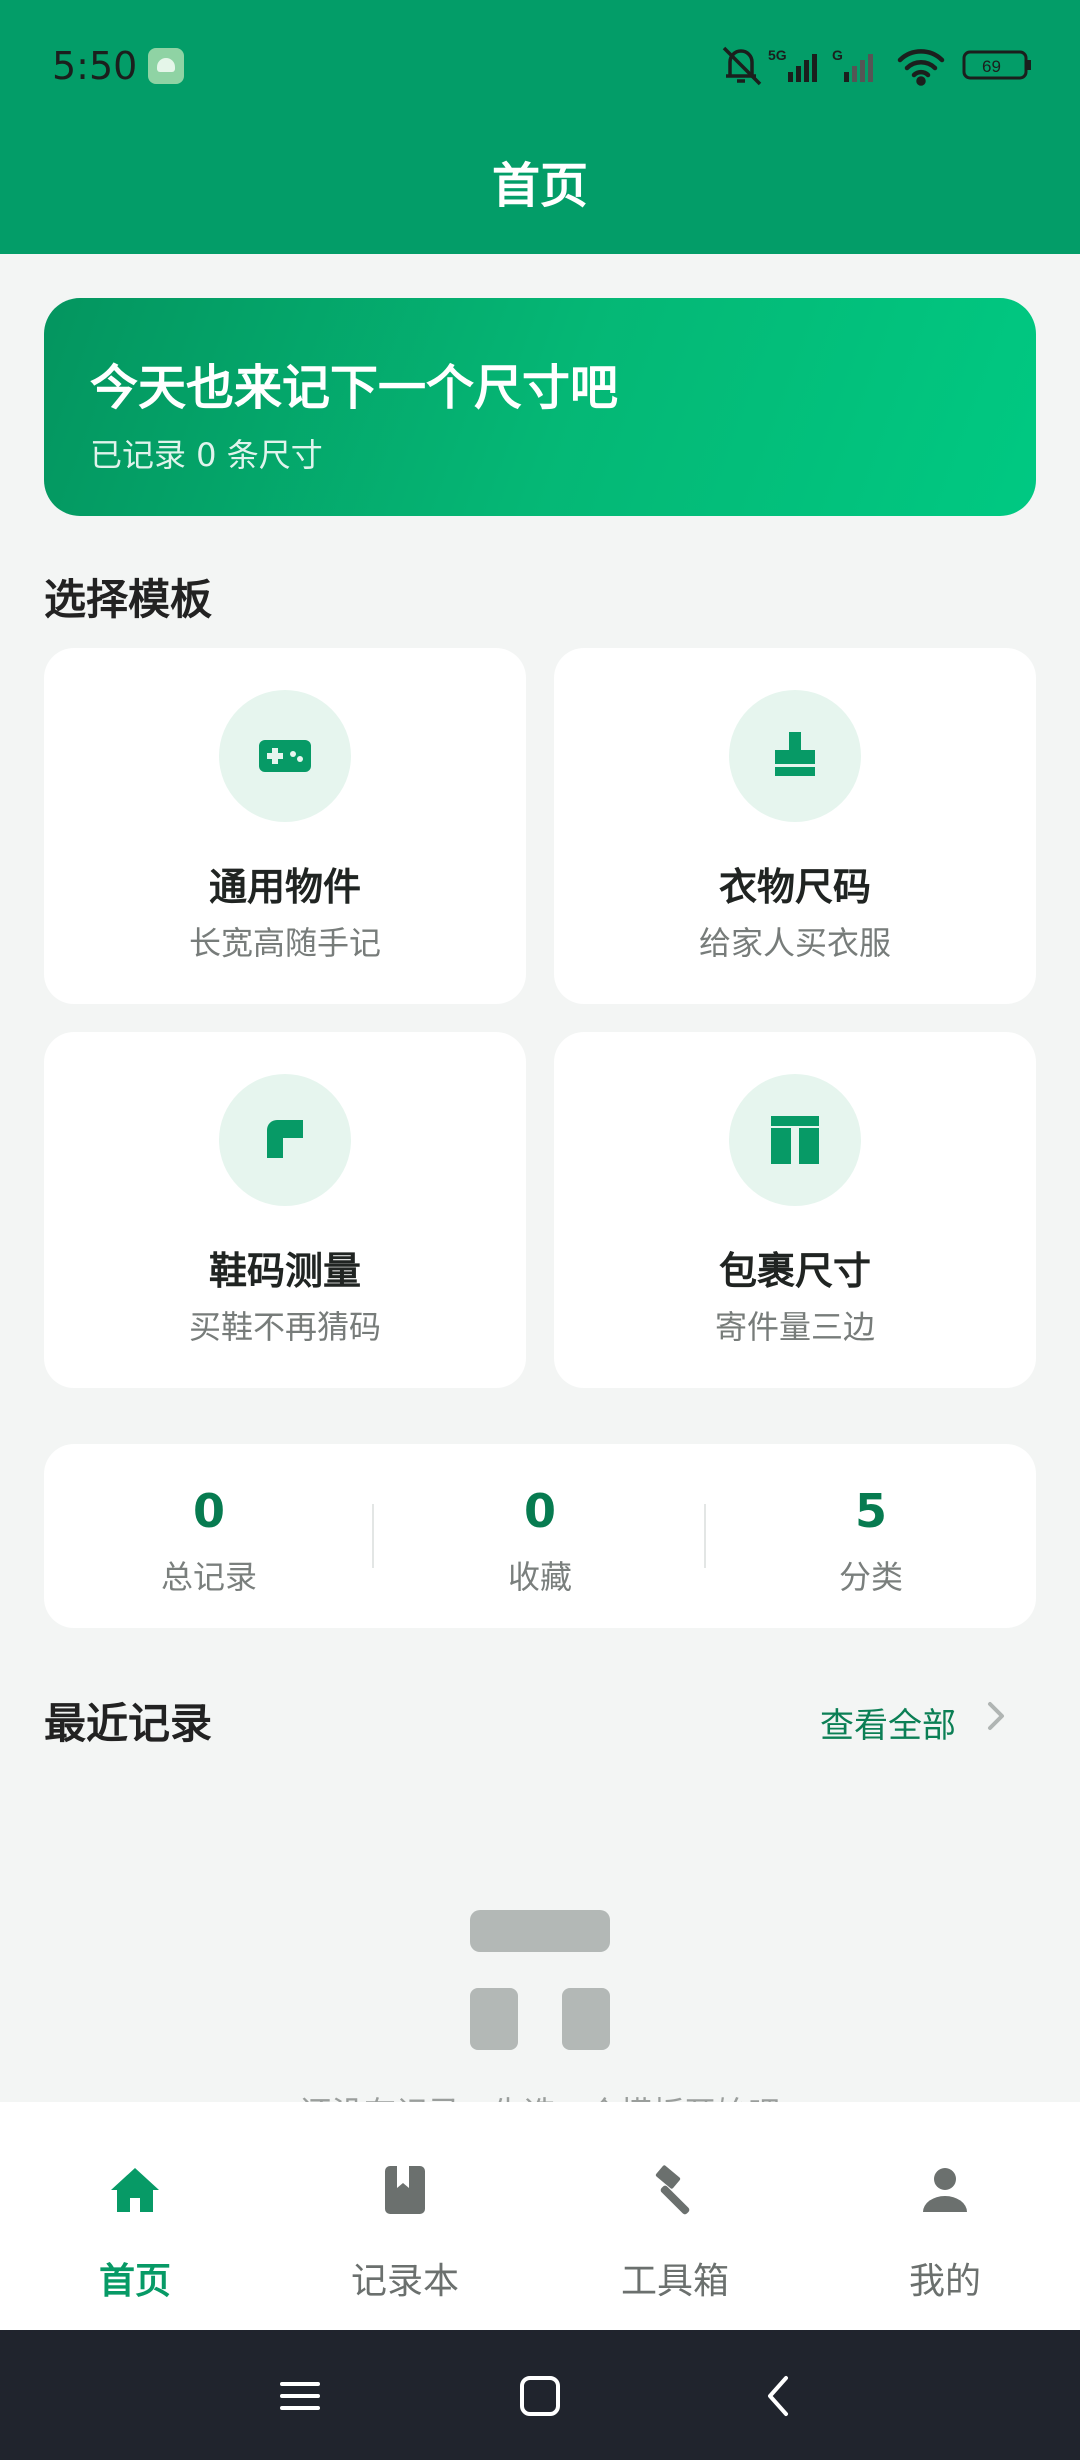  Describe the element at coordinates (284, 1271) in the screenshot. I see `template-title: 鞋码测量` at that location.